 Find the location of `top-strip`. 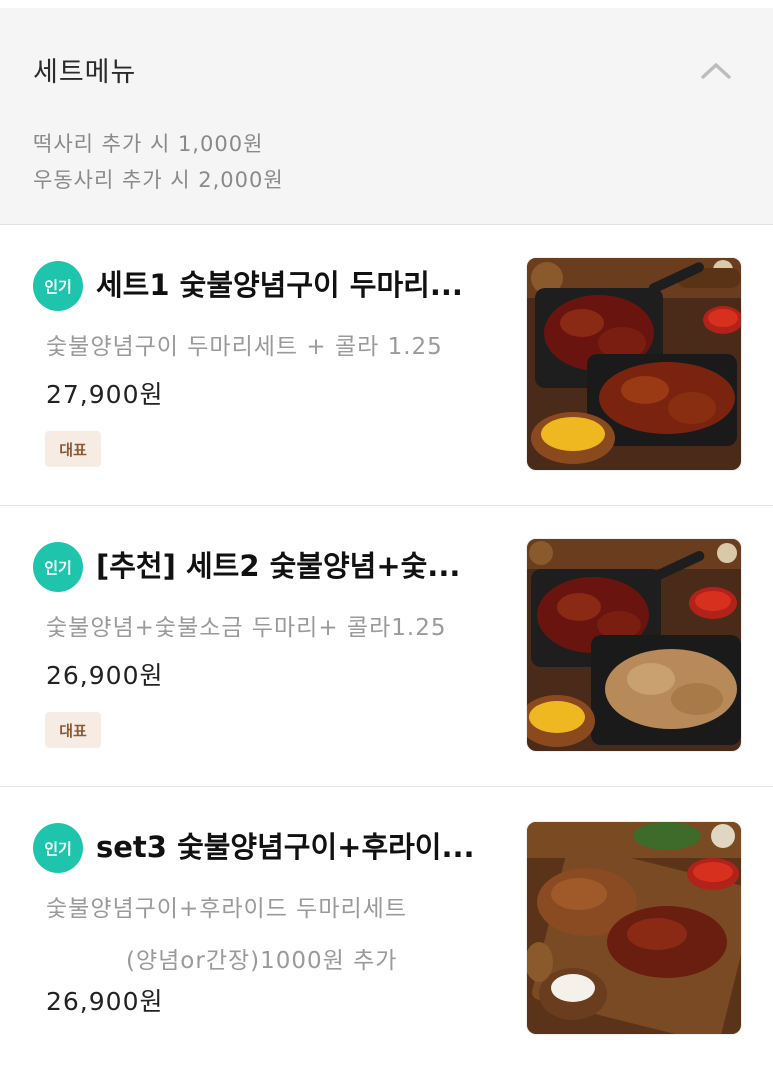

top-strip is located at coordinates (386, 4).